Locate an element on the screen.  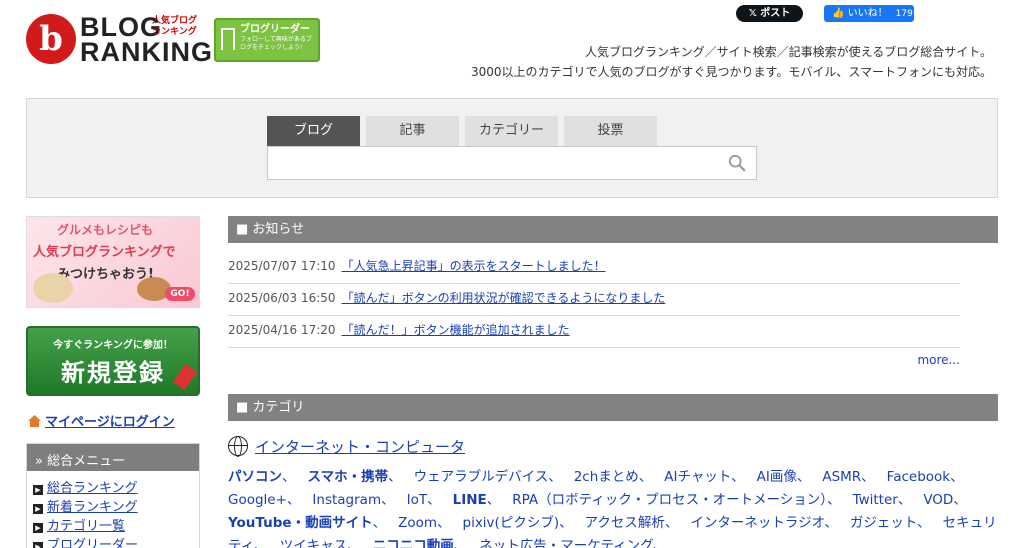
menu-item: ▶ 総合ランキング is located at coordinates (116, 488).